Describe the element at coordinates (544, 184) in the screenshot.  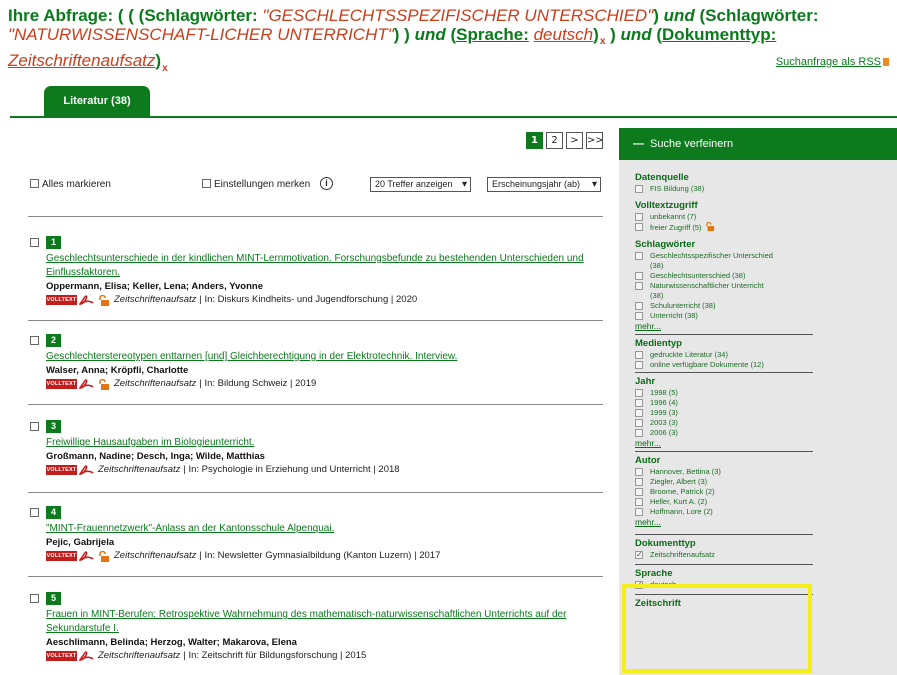
I see `sort-select: Erscheinungsjahr (ab)` at that location.